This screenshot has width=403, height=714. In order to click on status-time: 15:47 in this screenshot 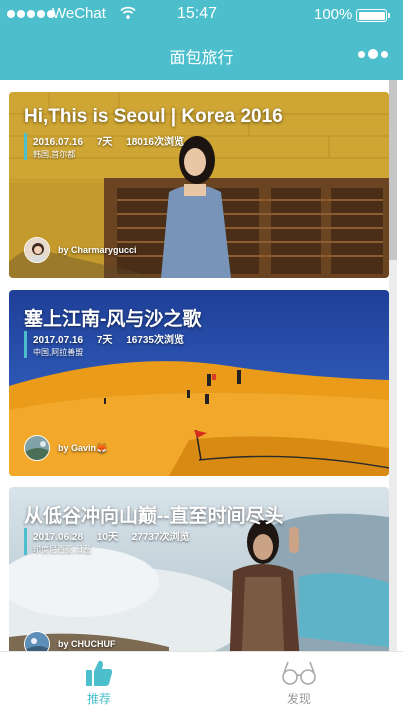, I will do `click(197, 13)`.